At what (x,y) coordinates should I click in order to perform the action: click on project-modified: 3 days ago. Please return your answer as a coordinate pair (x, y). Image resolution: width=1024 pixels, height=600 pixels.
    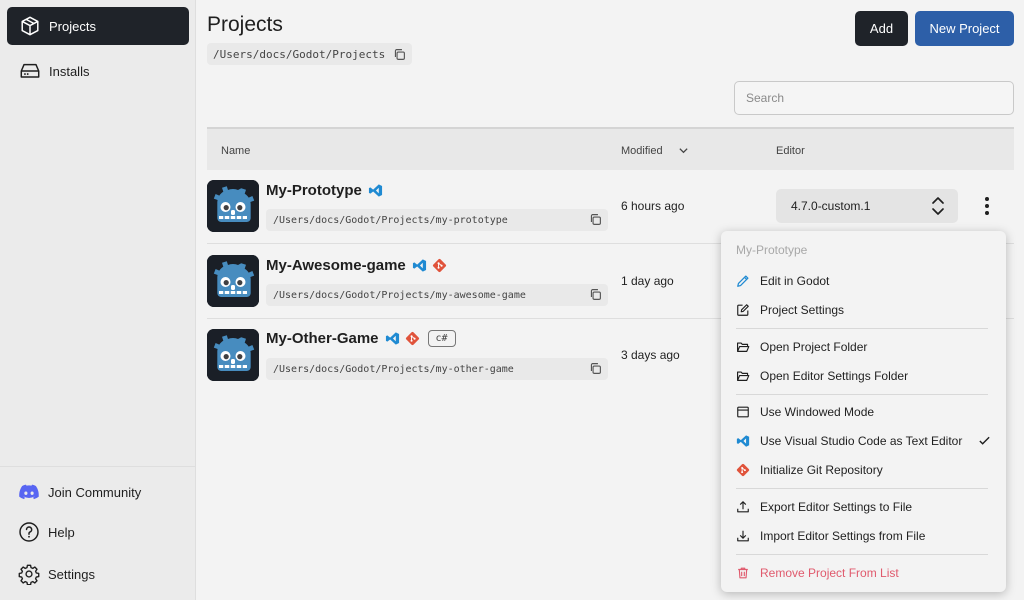
    Looking at the image, I should click on (650, 355).